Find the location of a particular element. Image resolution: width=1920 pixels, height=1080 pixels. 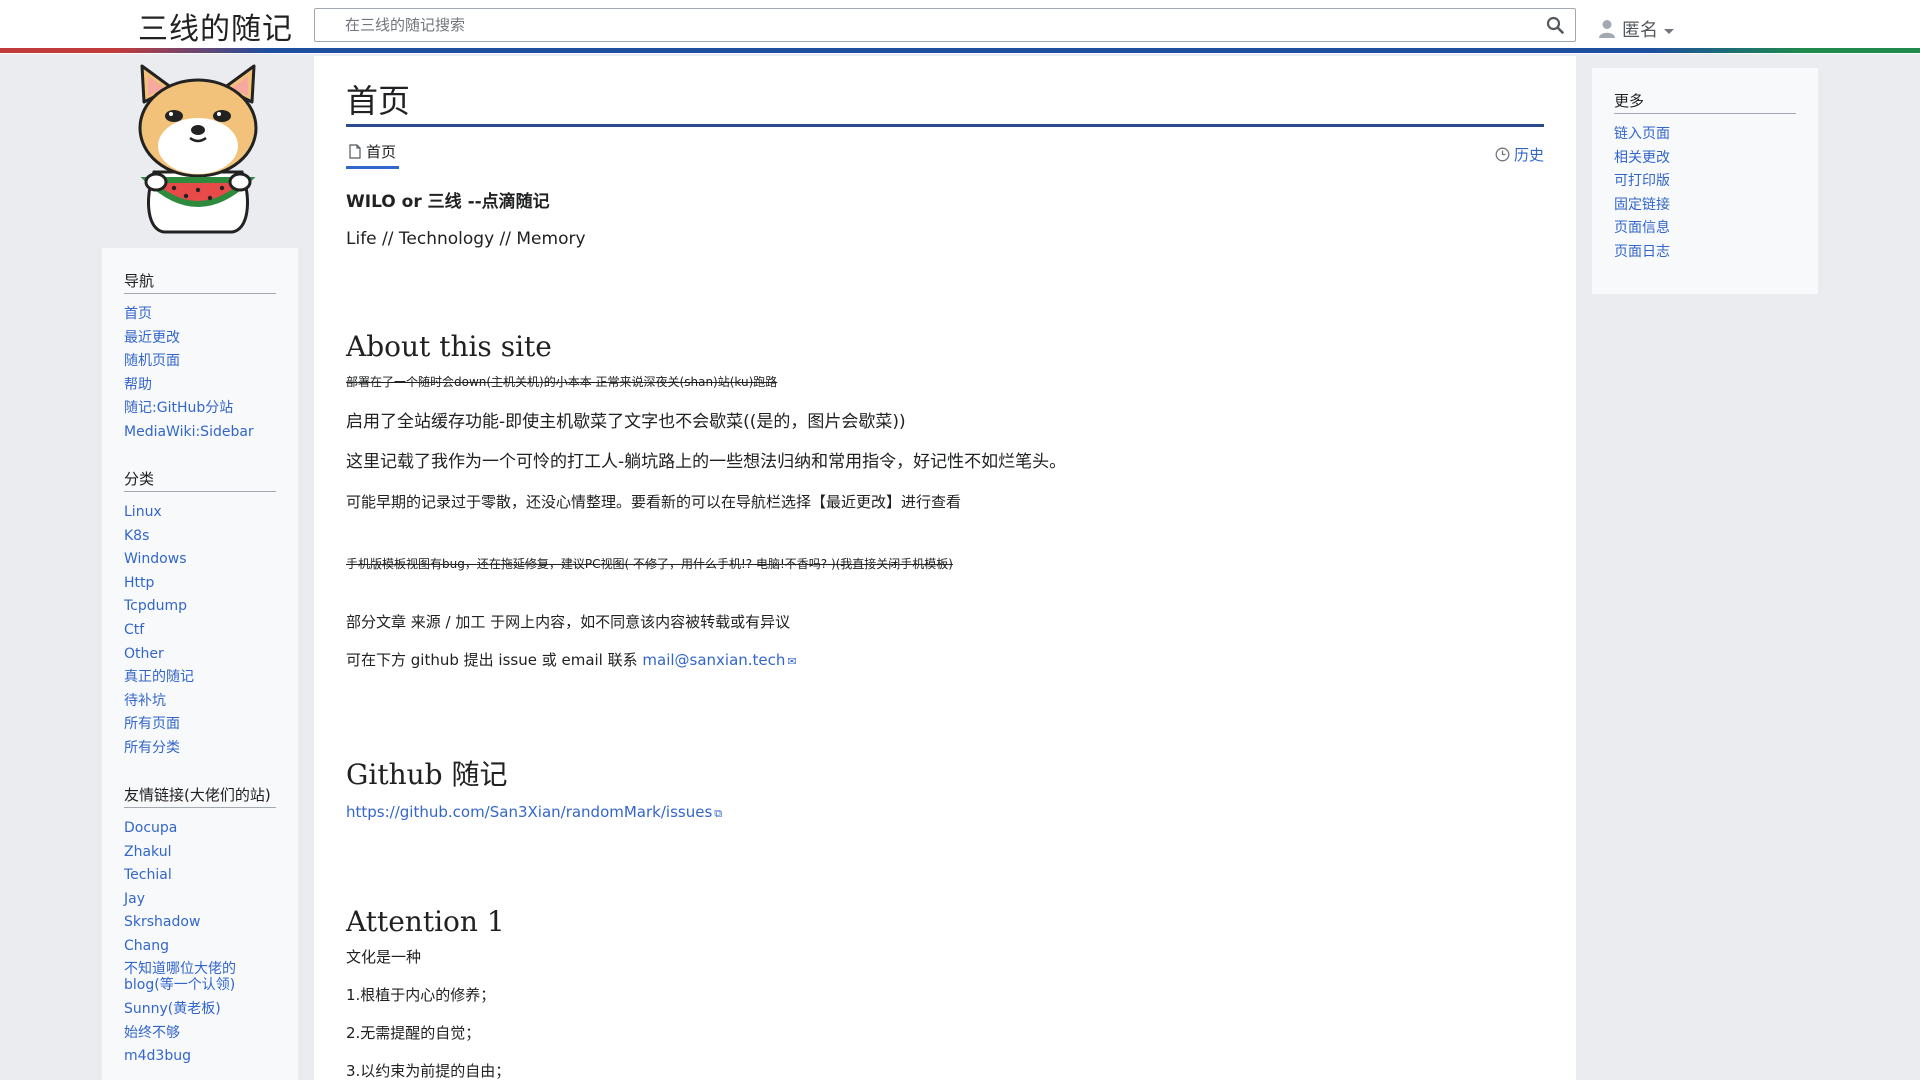

category-link-k8s: K8s is located at coordinates (136, 536).